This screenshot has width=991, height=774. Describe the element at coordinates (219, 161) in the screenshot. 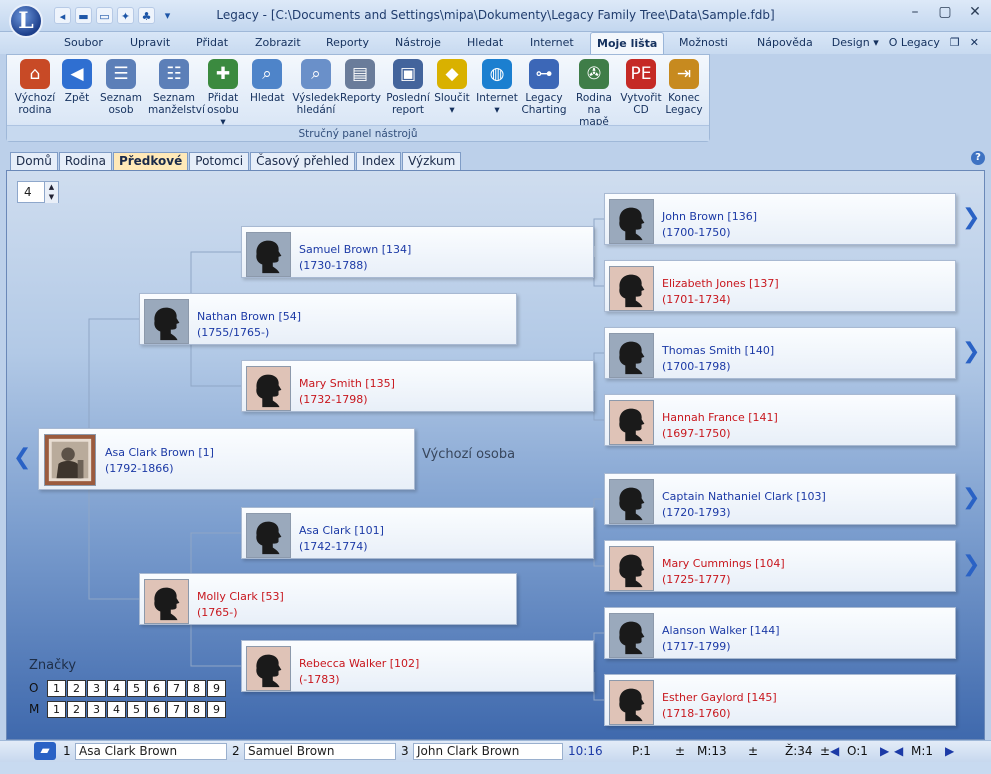

I see `view-tab-3: Potomci` at that location.